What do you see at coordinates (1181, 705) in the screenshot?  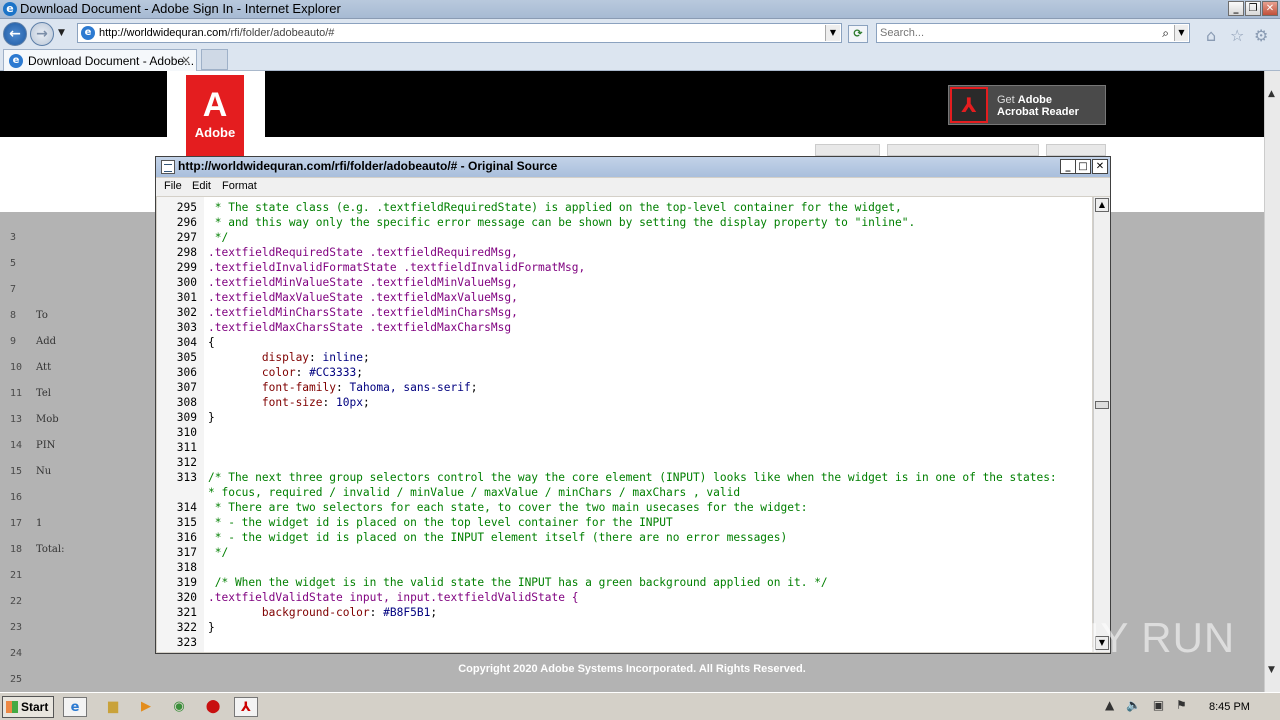 I see `action-center-flag-icon: ⚑` at bounding box center [1181, 705].